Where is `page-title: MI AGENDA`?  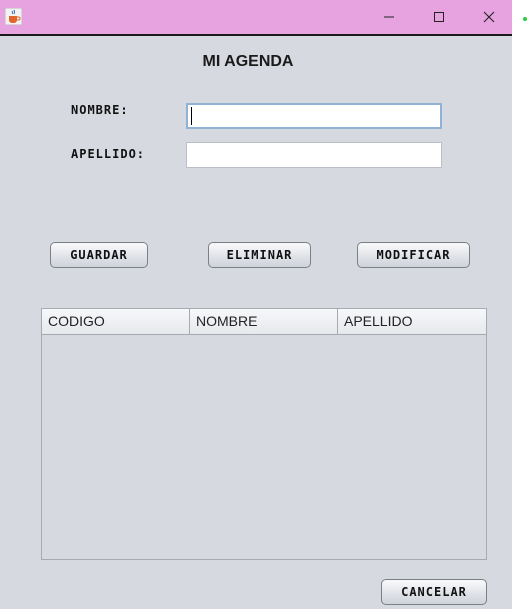
page-title: MI AGENDA is located at coordinates (248, 61).